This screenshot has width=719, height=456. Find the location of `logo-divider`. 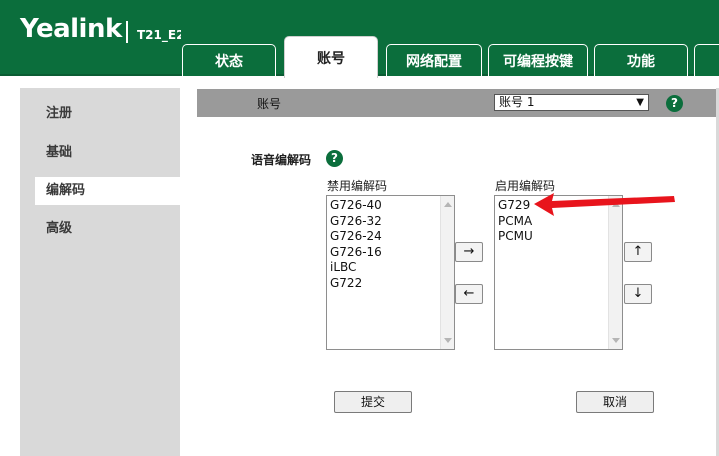

logo-divider is located at coordinates (127, 32).